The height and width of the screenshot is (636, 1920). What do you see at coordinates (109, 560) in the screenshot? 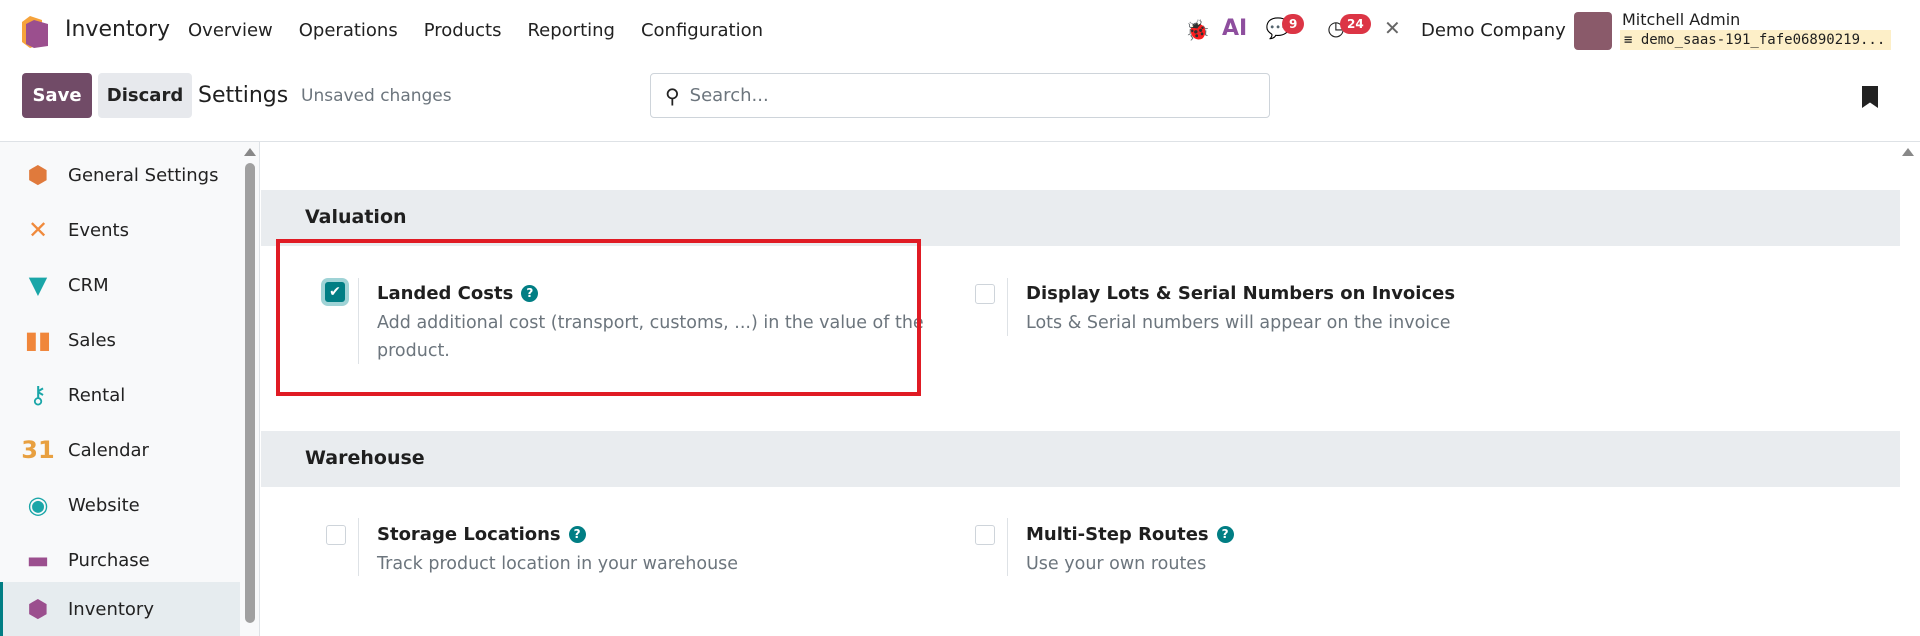
I see `sidebar-item-label: Purchase` at bounding box center [109, 560].